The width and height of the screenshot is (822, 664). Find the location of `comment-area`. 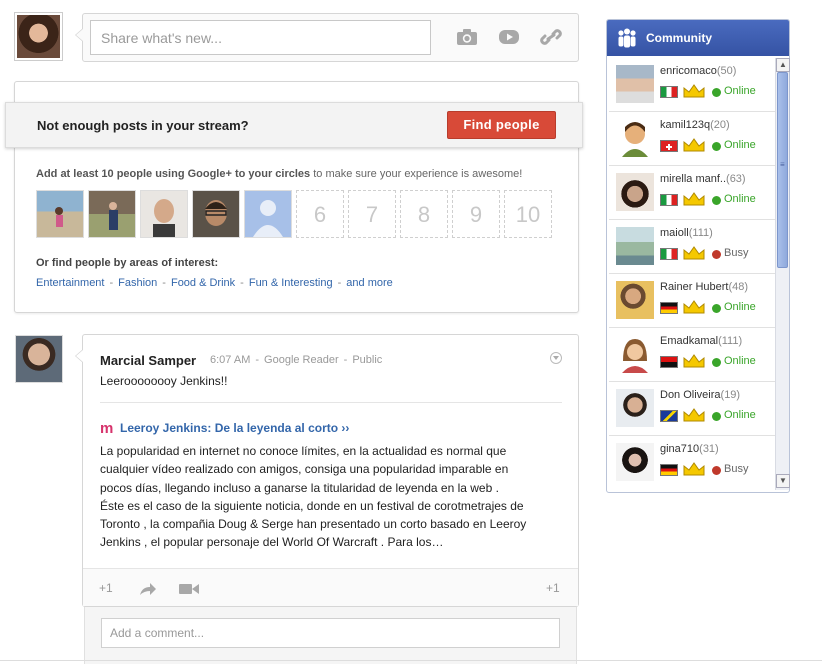

comment-area is located at coordinates (330, 635).